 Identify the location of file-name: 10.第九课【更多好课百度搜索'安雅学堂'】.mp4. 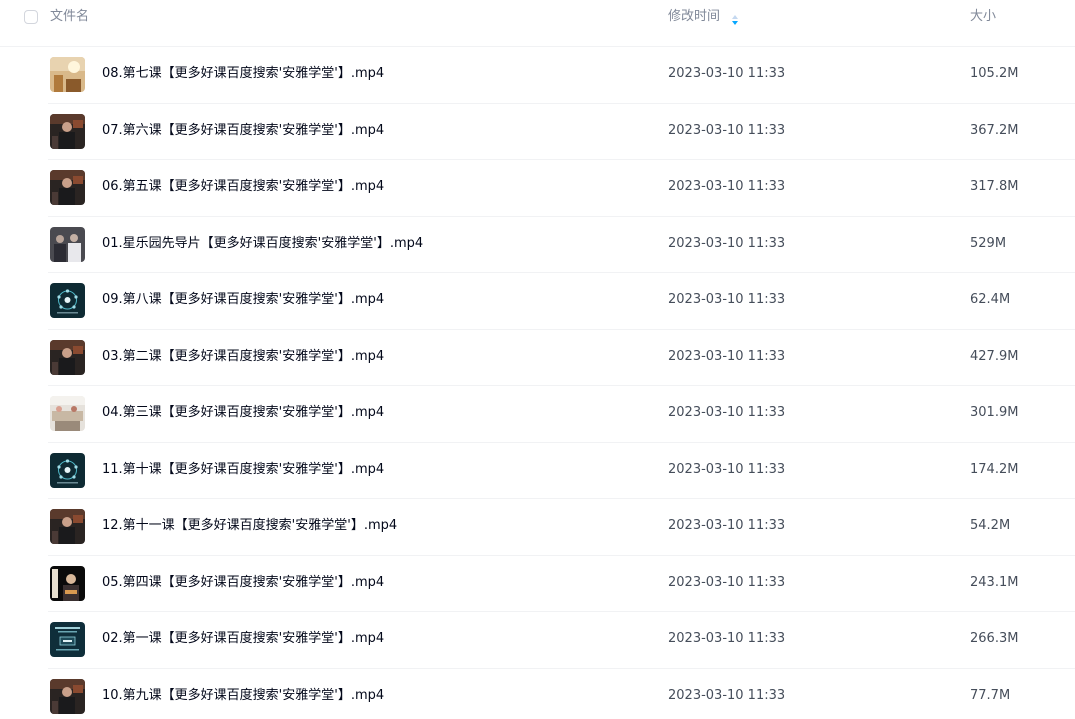
(243, 696).